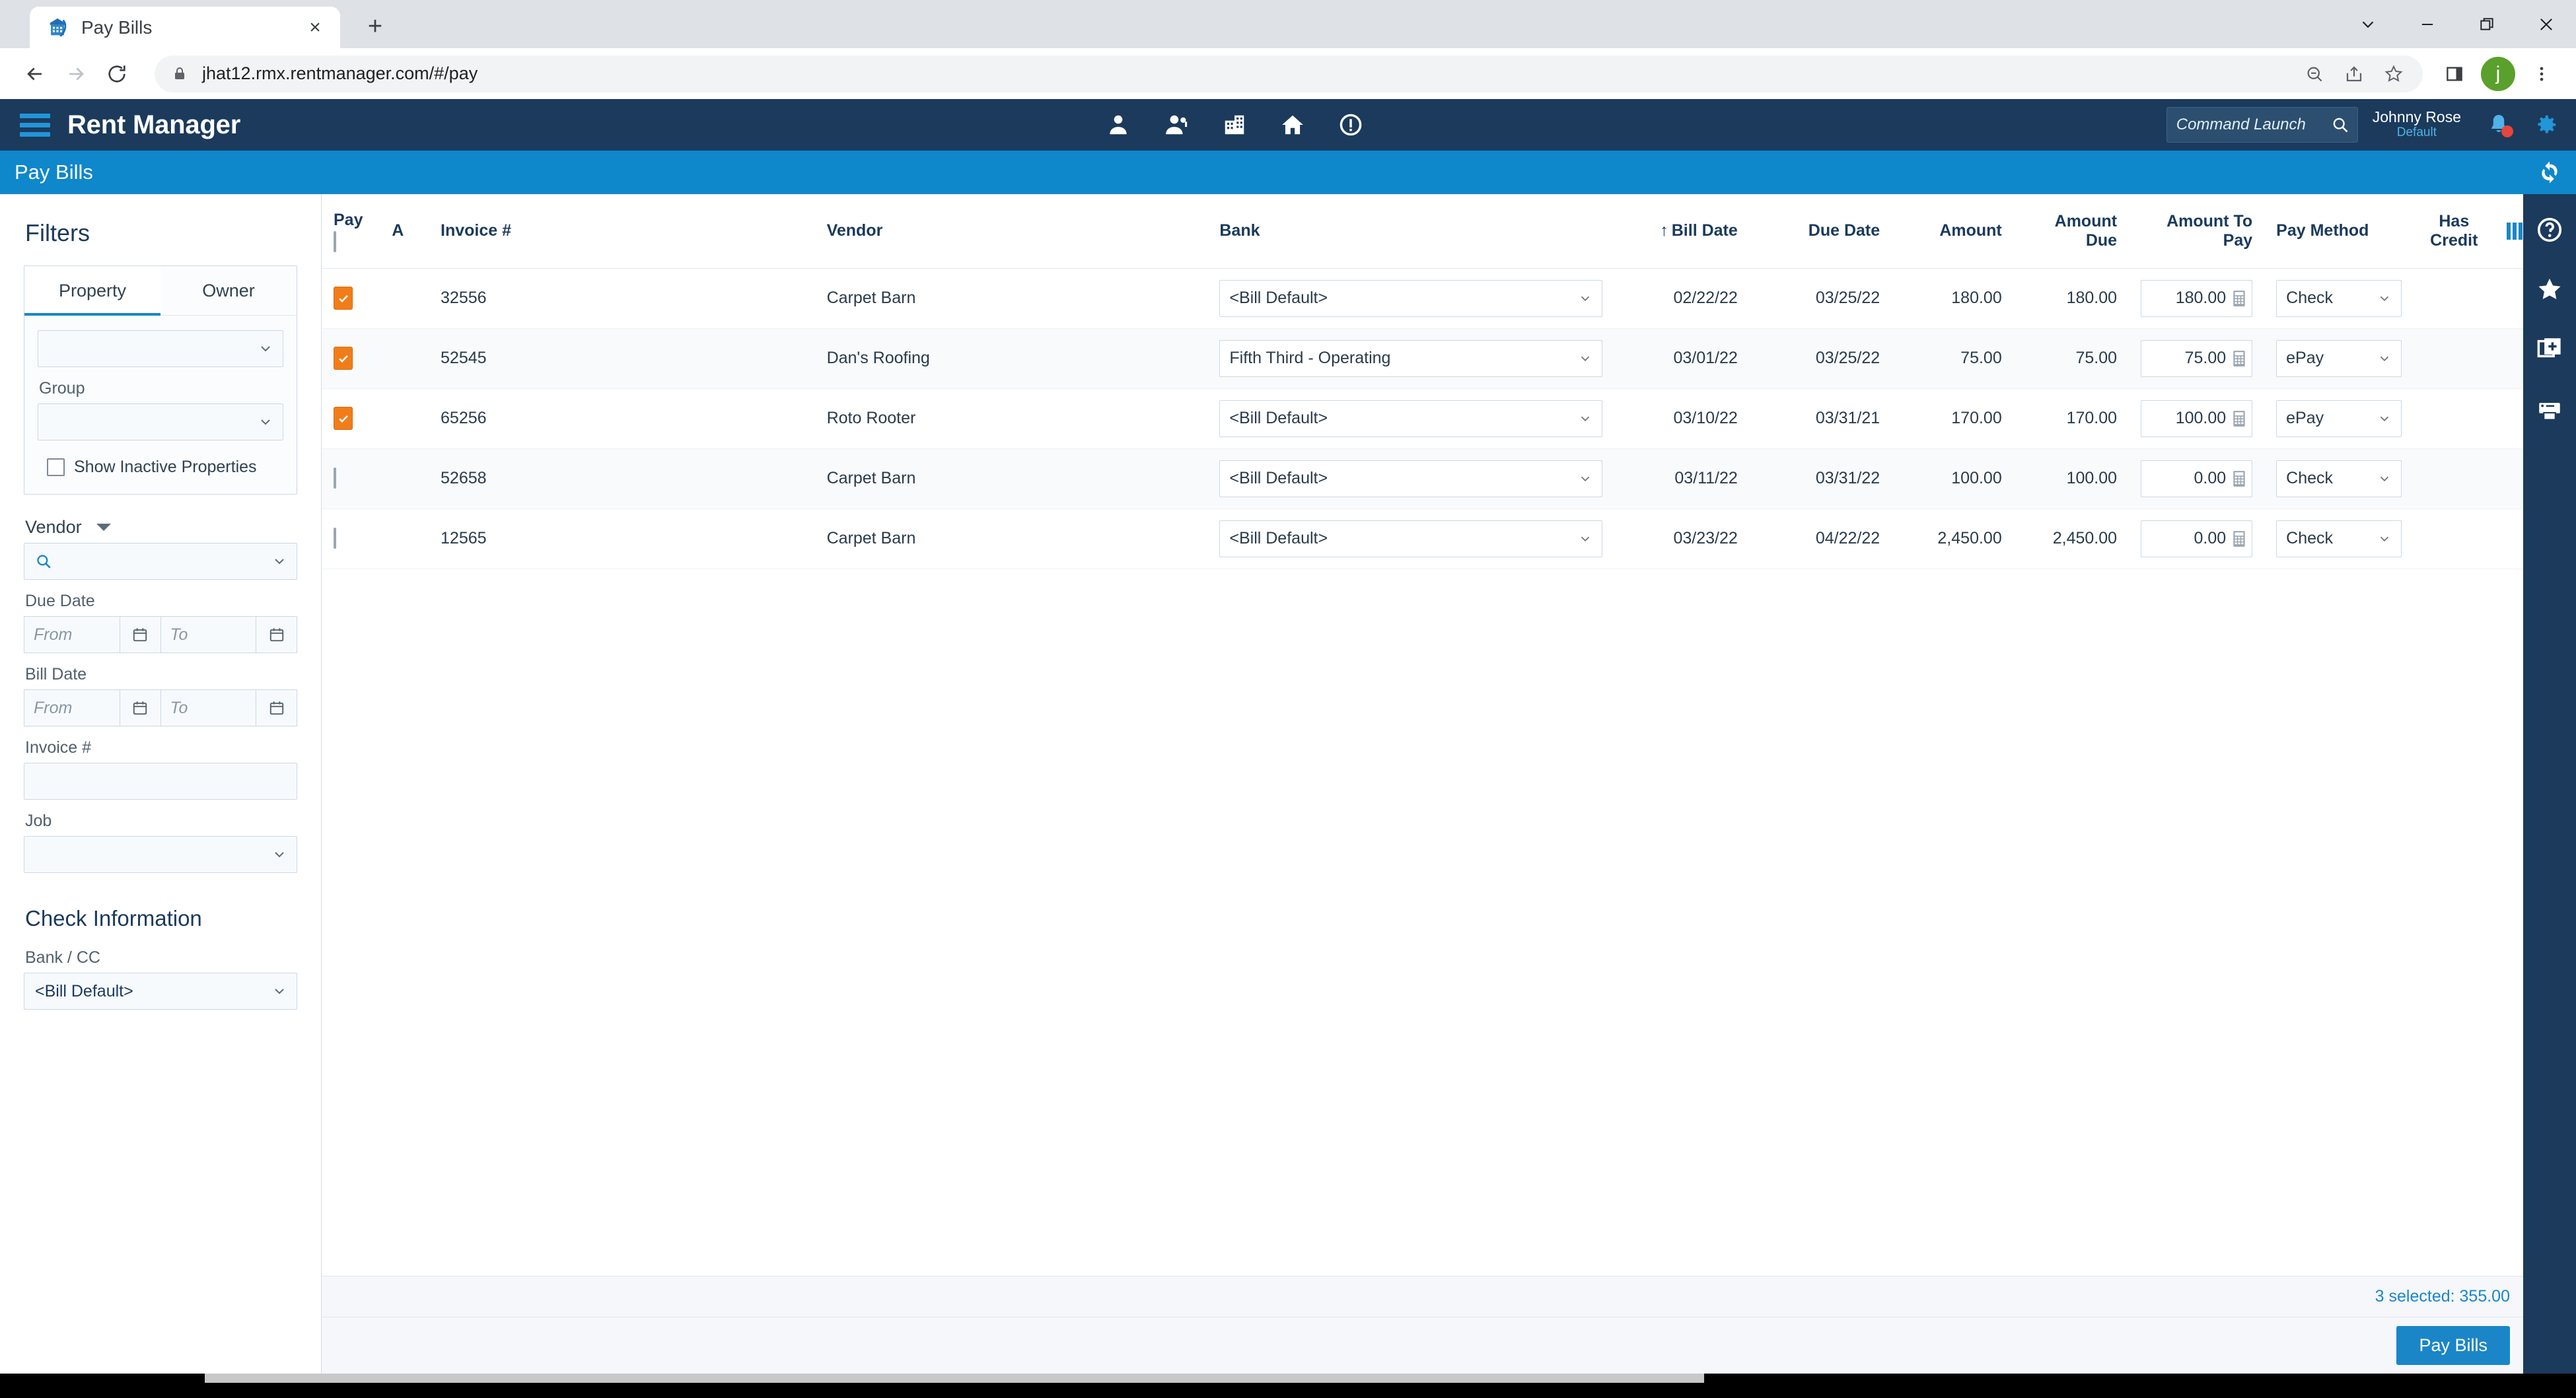  I want to click on show-inactive-properties-row: Show Inactive Properties, so click(160, 468).